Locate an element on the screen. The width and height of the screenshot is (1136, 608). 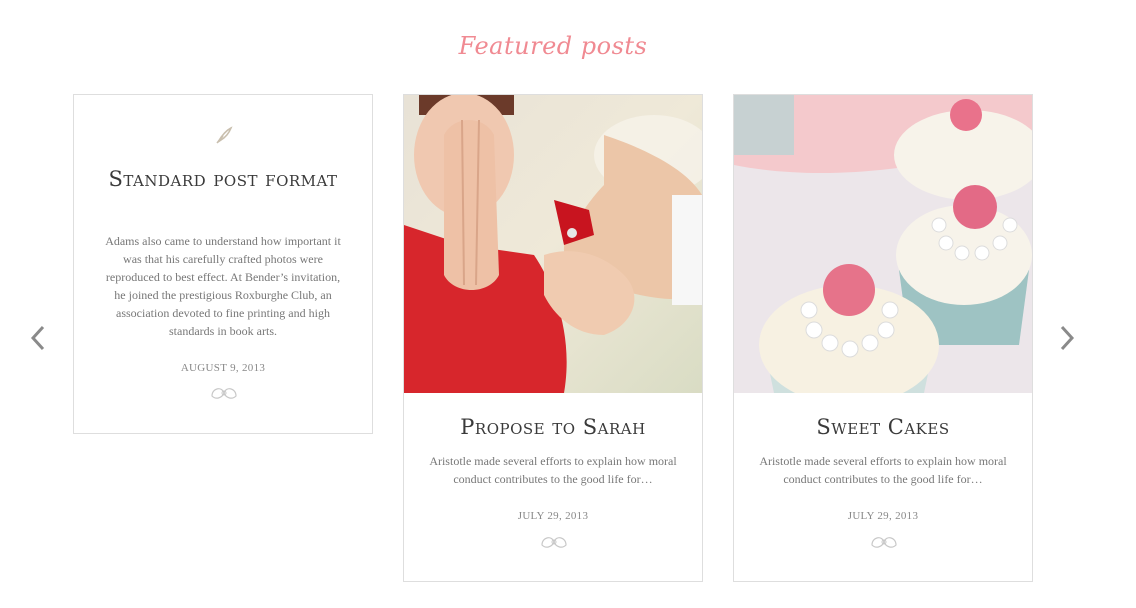
chevron-right-icon is located at coordinates (1067, 338).